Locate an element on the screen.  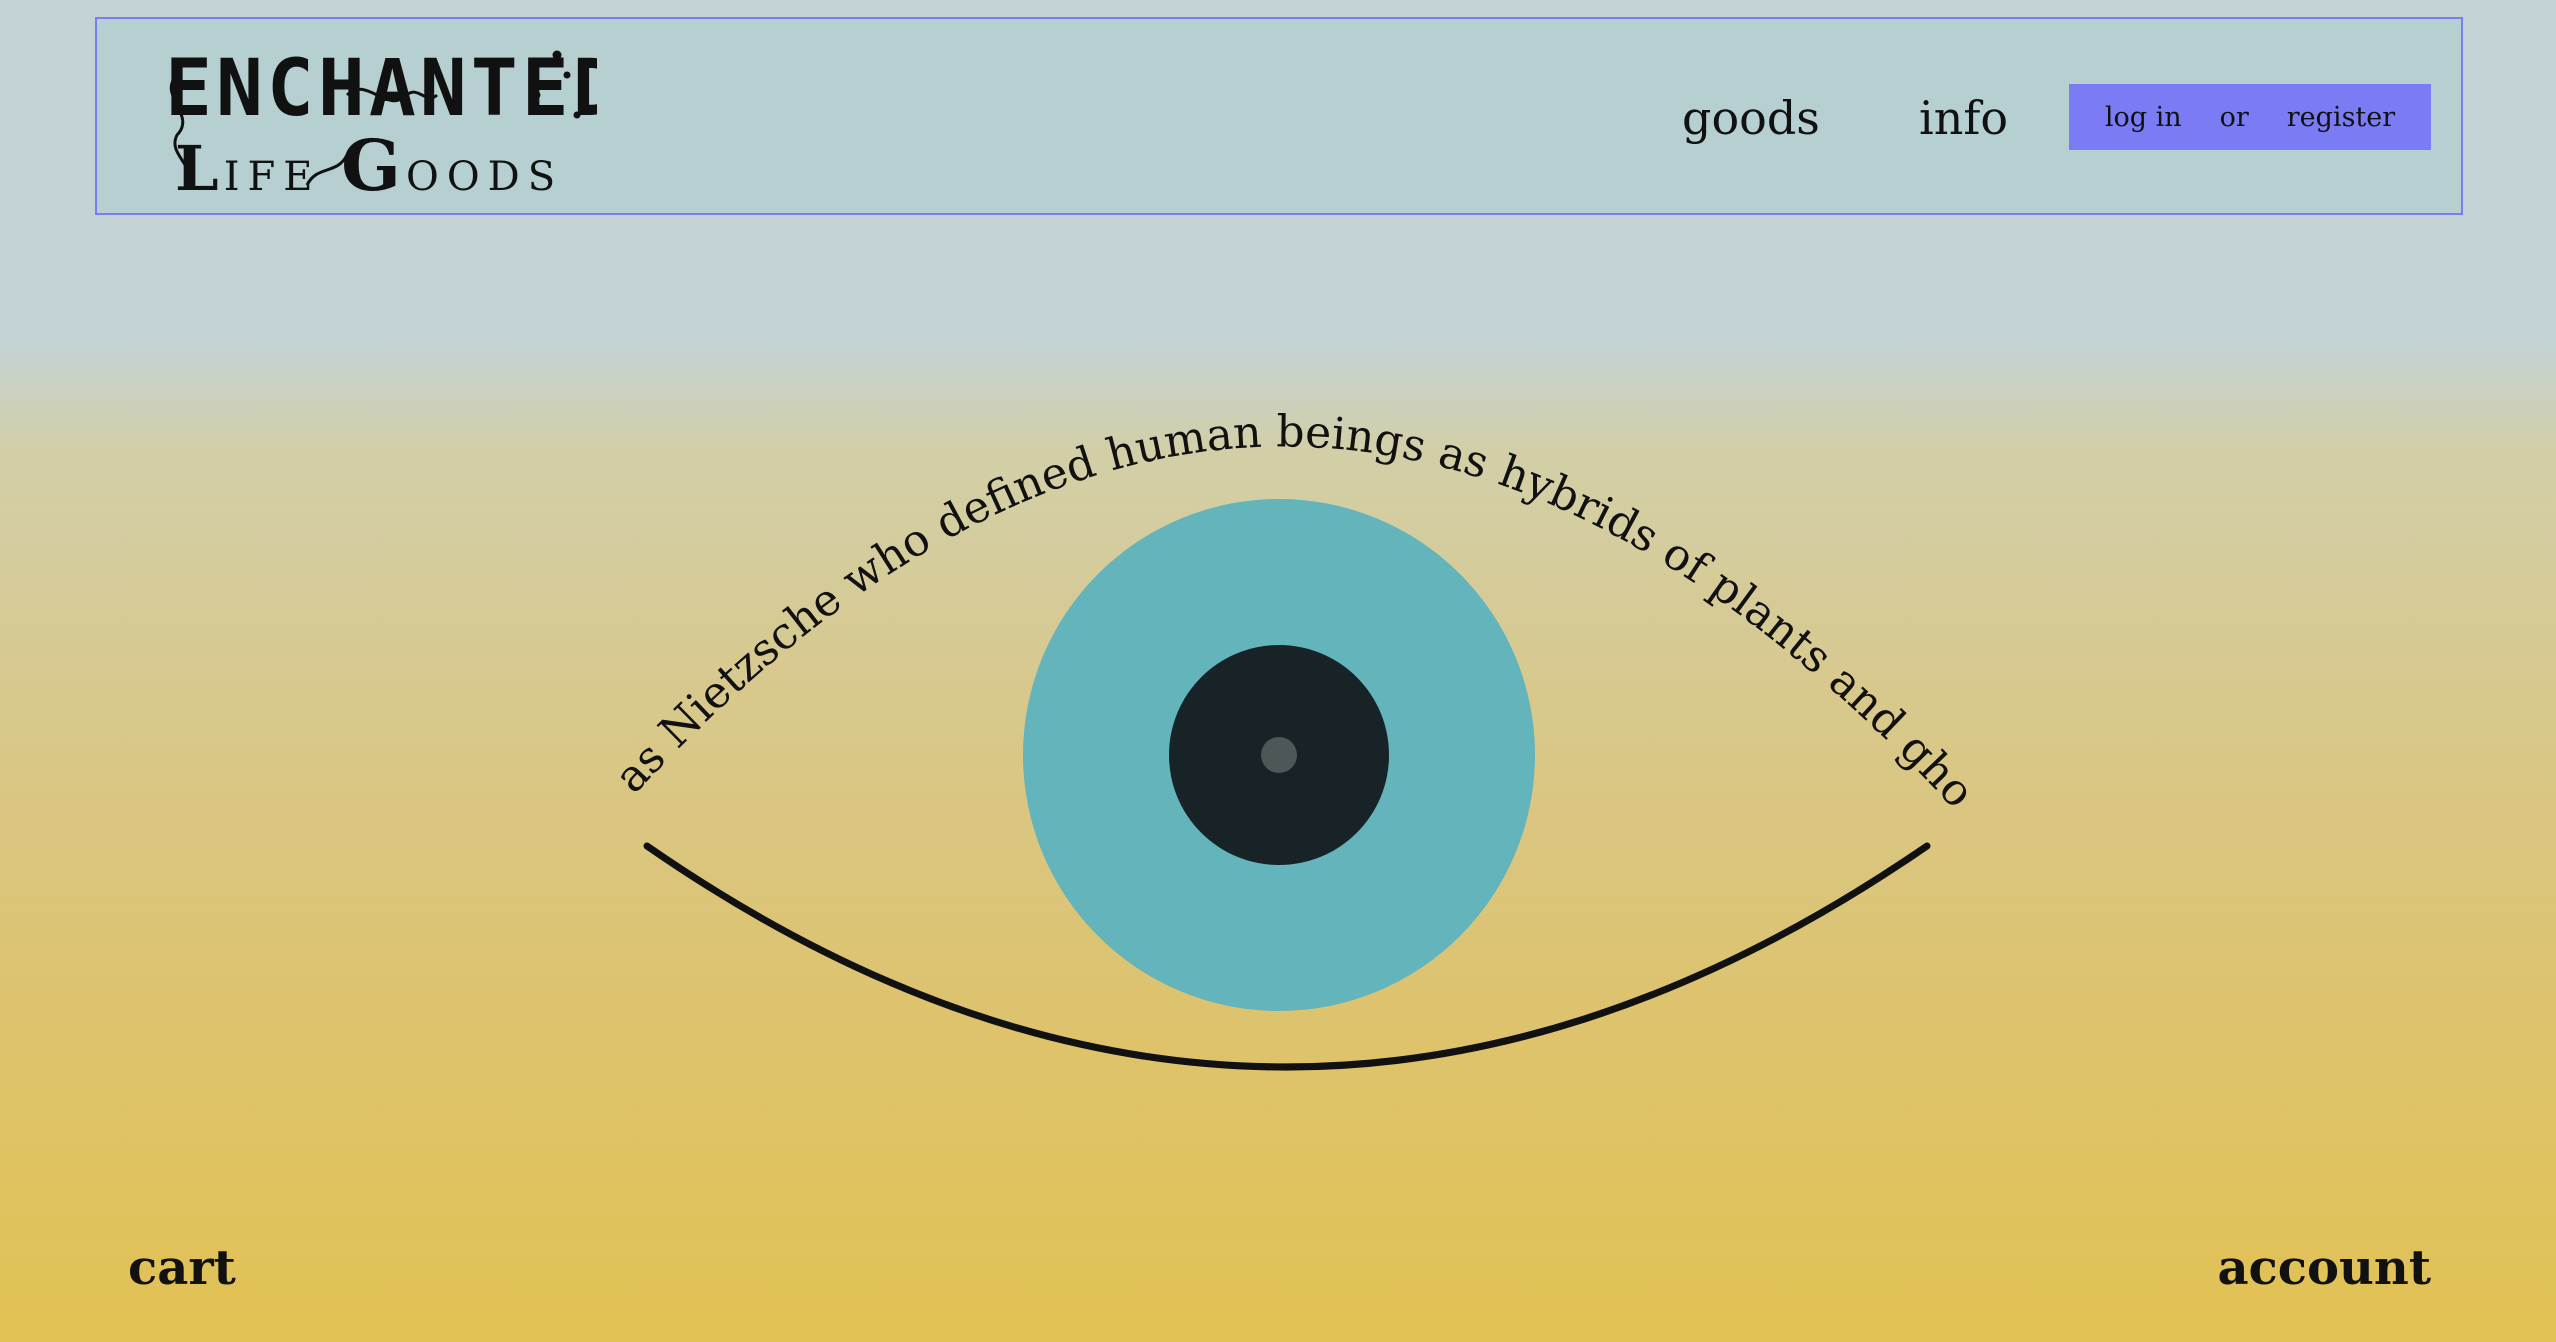
eye-pupil is located at coordinates (1279, 755).